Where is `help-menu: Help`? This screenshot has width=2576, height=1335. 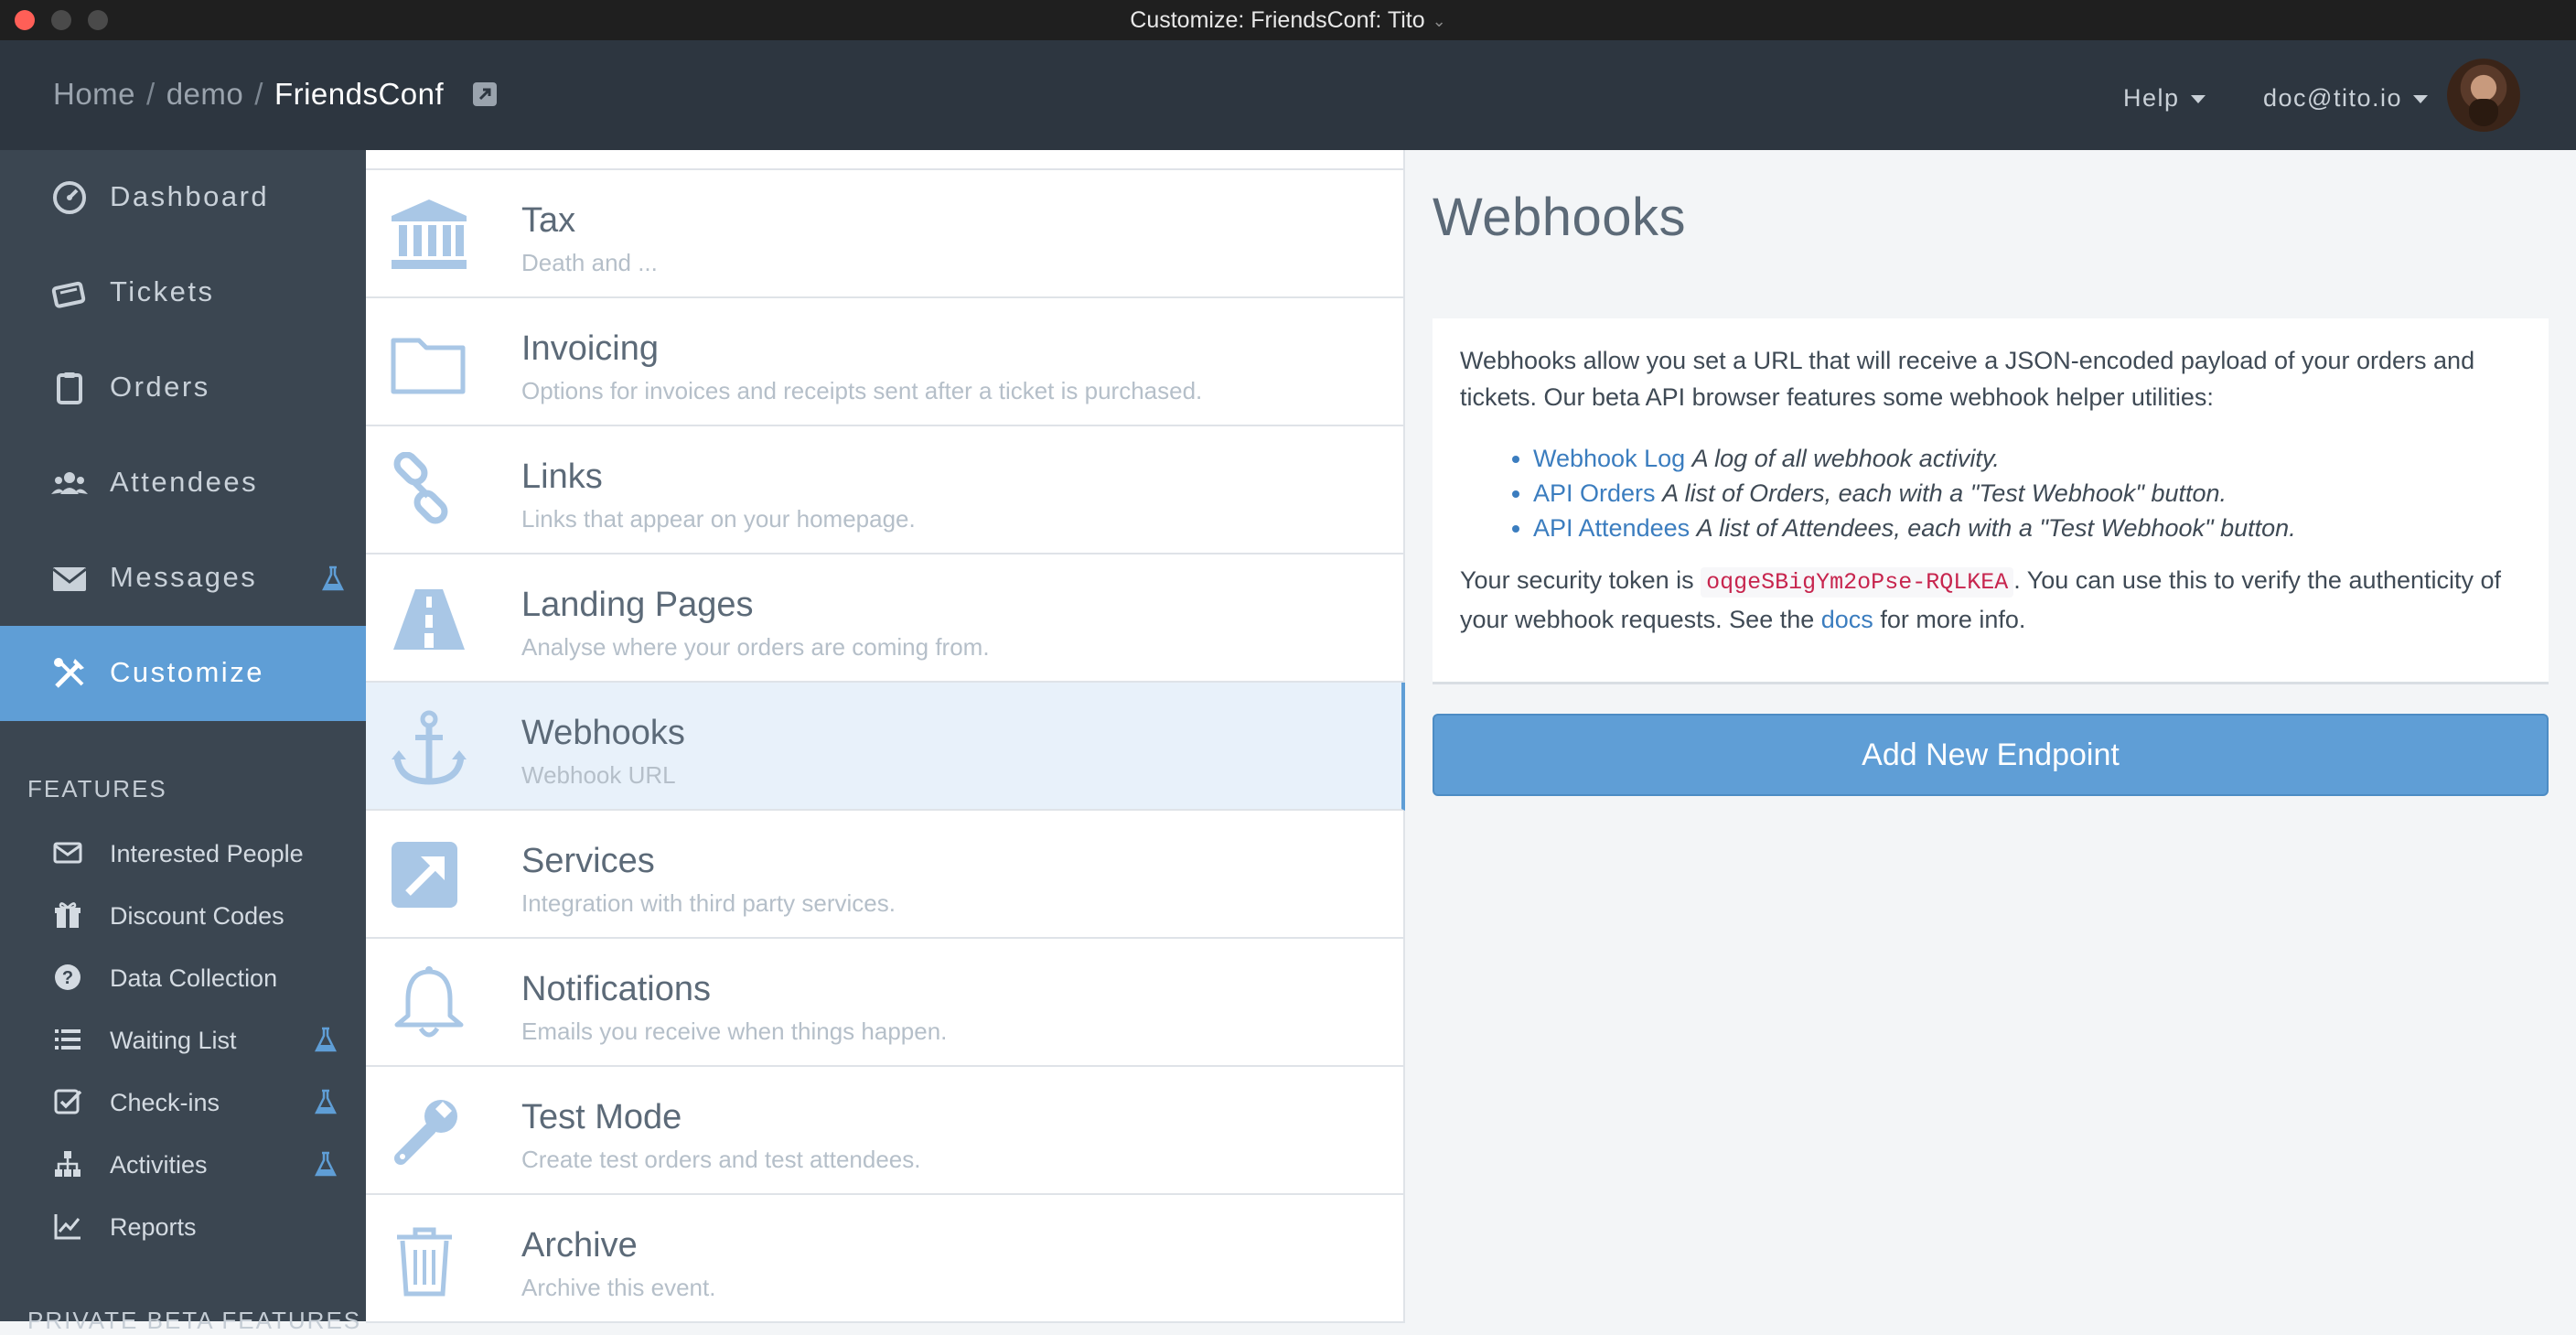 help-menu: Help is located at coordinates (2165, 98).